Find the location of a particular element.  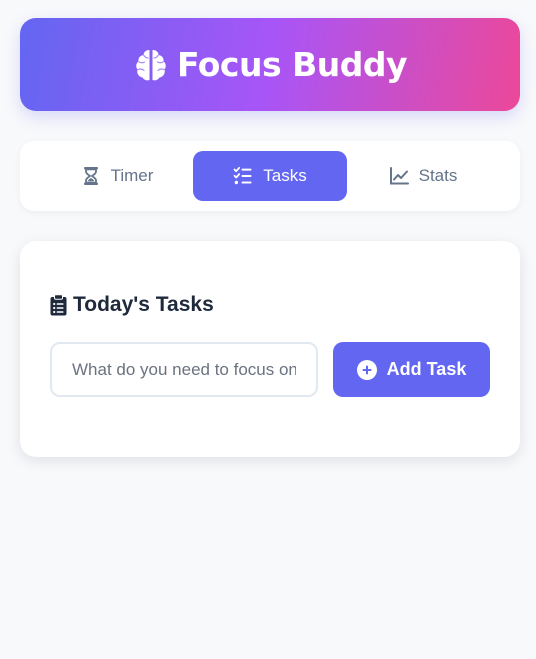

tab-stats-label: Stats is located at coordinates (438, 175).